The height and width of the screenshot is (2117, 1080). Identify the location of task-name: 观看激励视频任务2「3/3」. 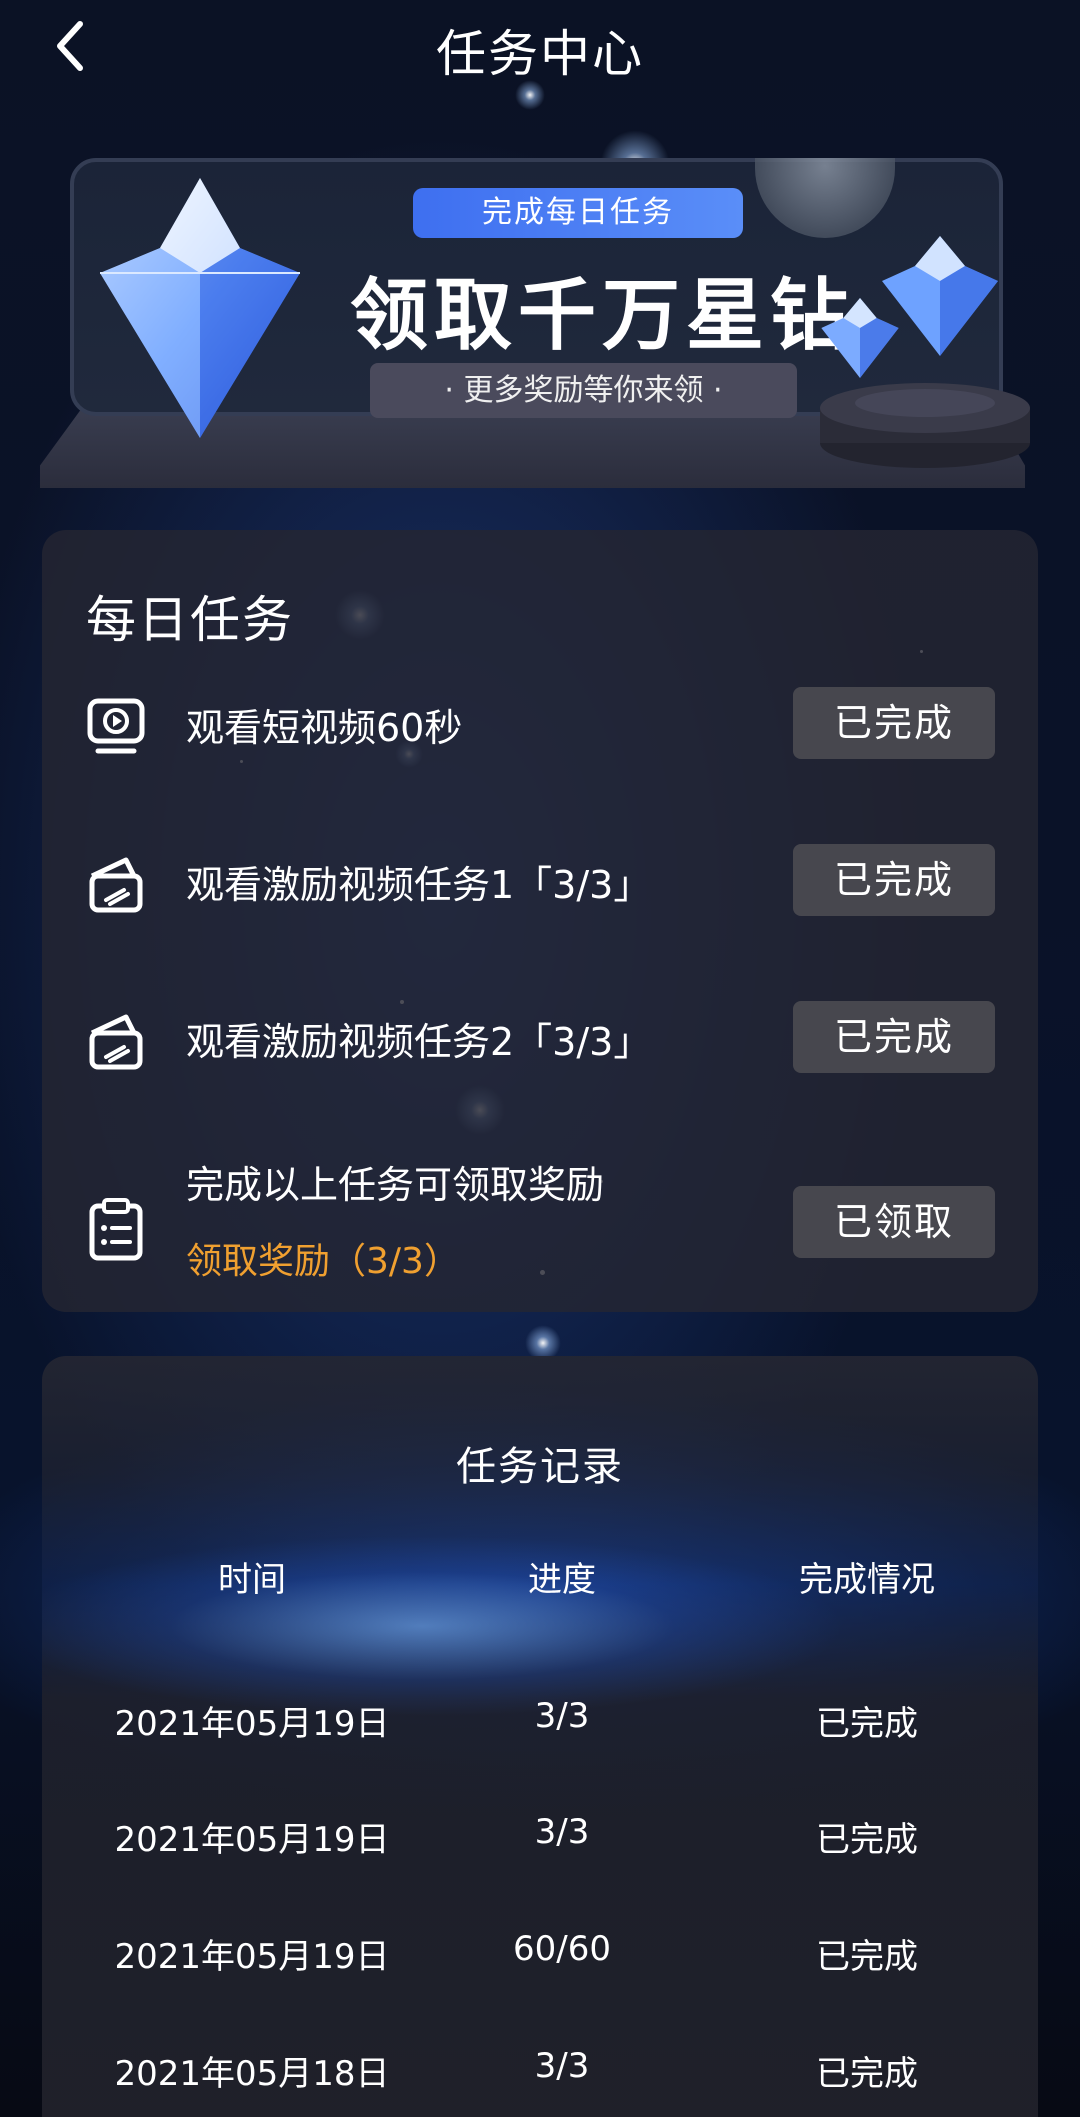
(419, 1042).